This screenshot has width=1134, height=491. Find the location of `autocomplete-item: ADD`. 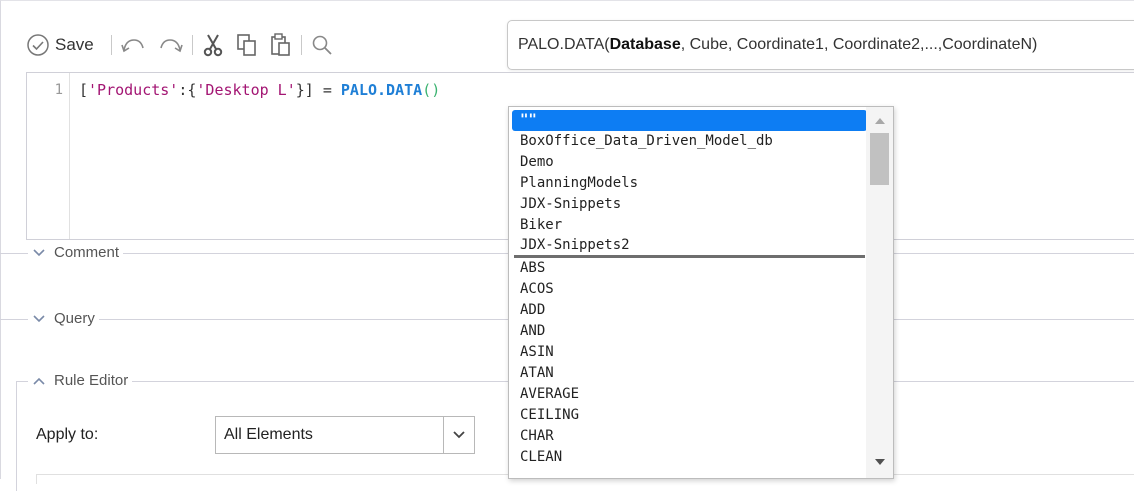

autocomplete-item: ADD is located at coordinates (689, 310).